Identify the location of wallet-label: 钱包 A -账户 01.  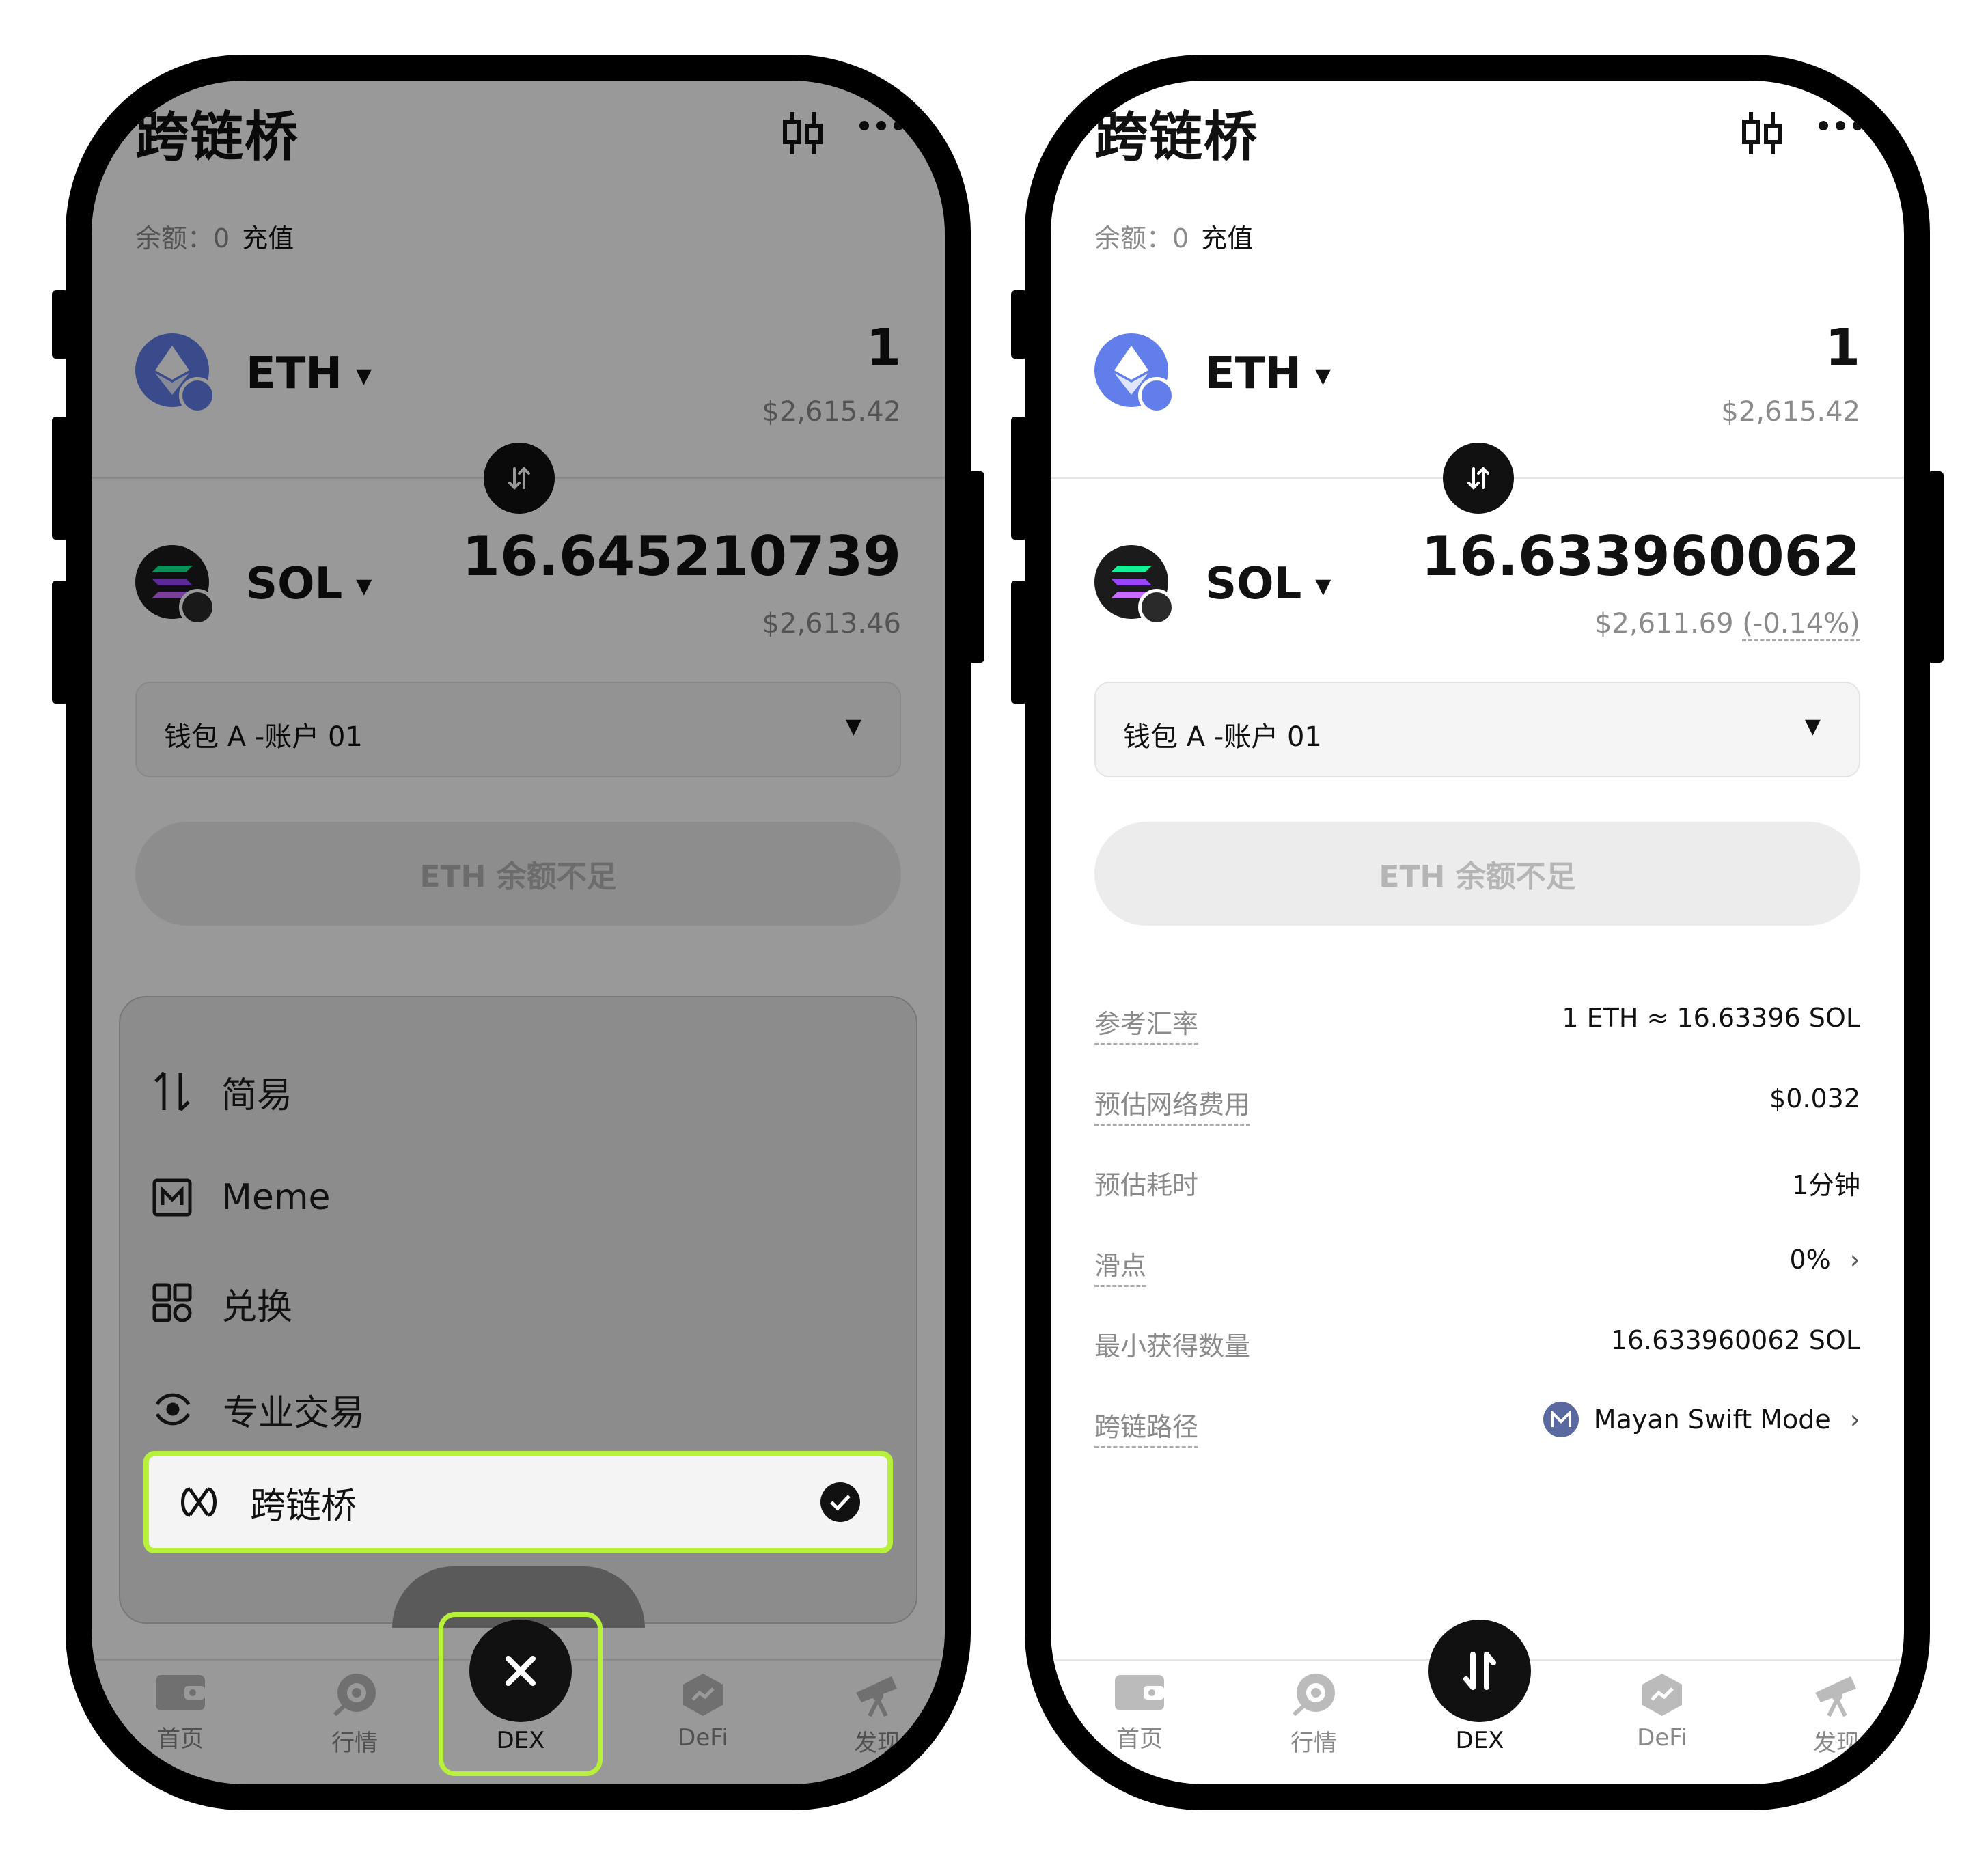
(1222, 737).